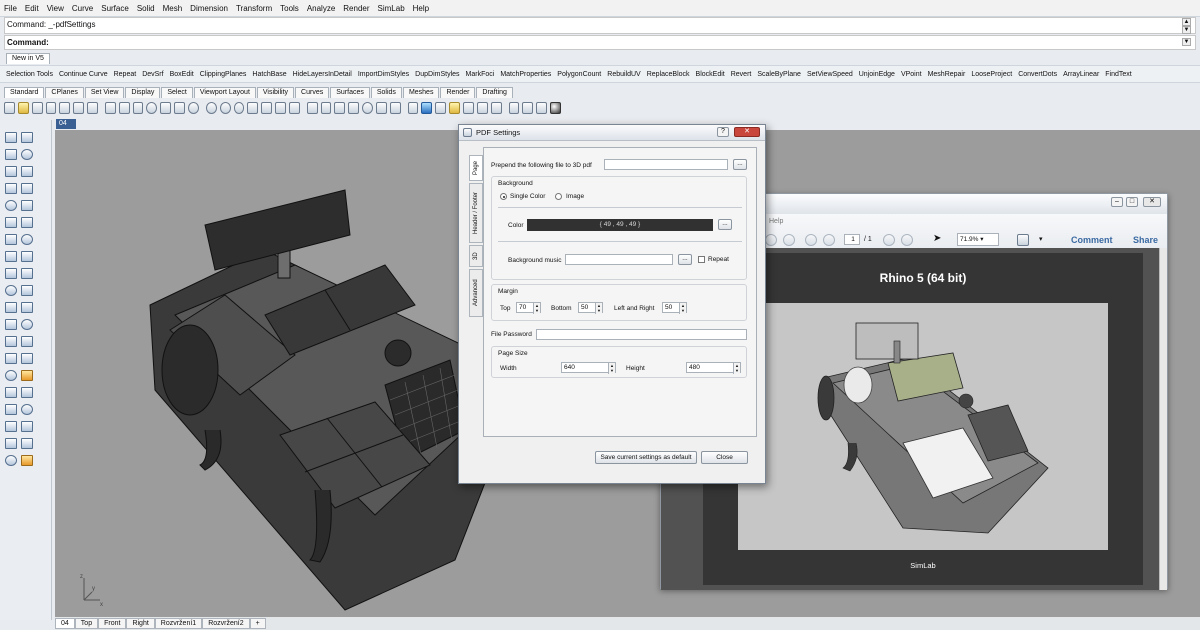  I want to click on command-button-matchproperties: MatchProperties, so click(525, 74).